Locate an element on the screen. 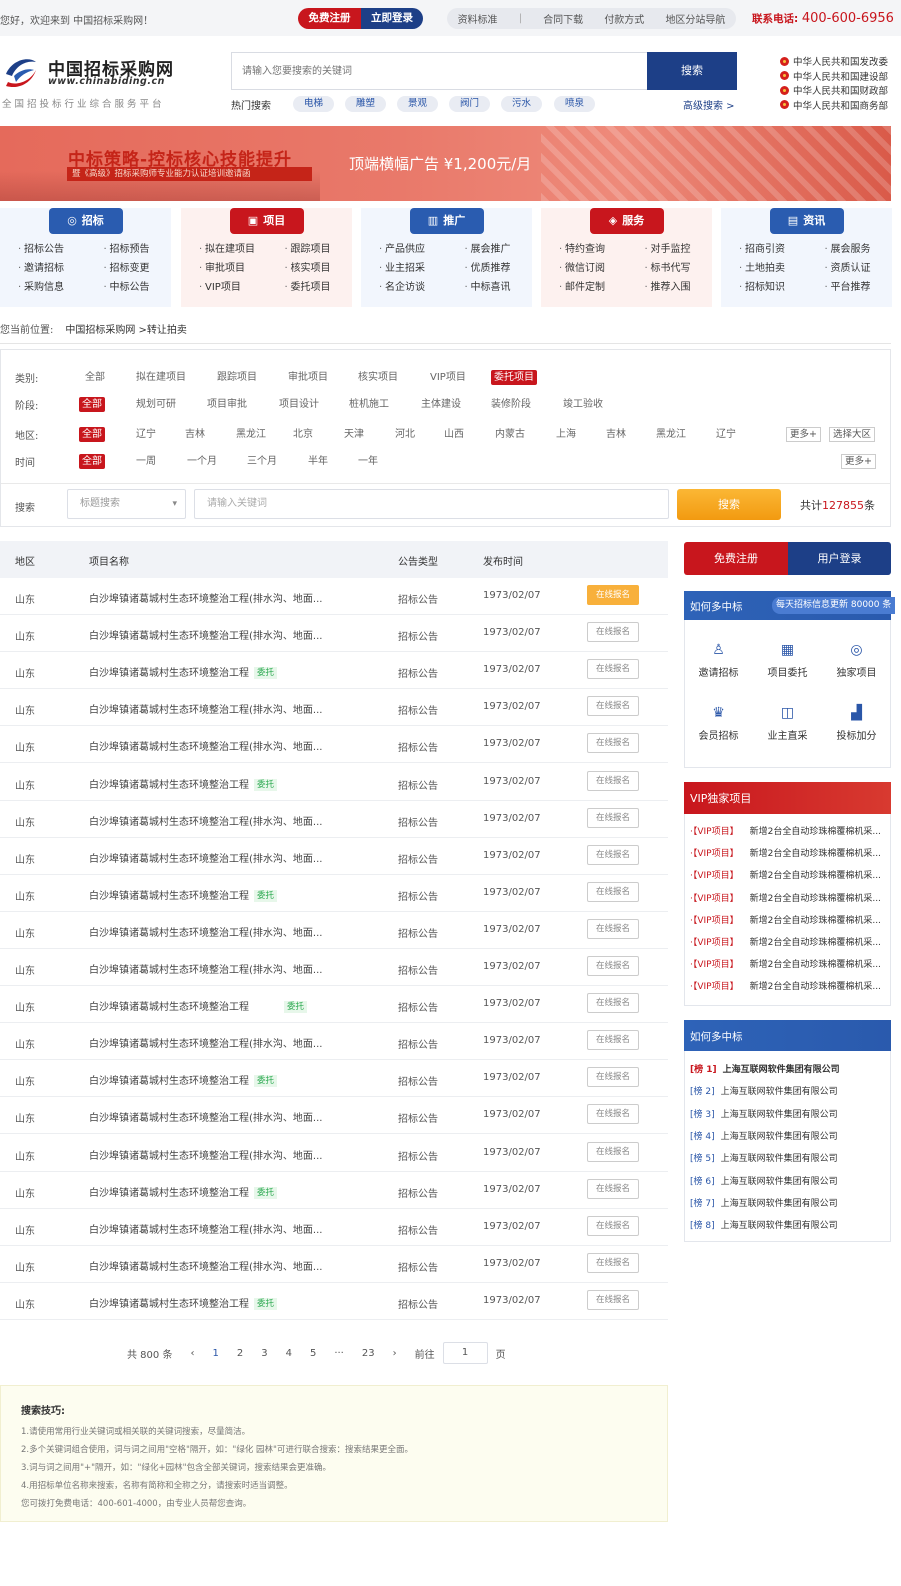  filter-option-stage: 规划可研 is located at coordinates (156, 404).